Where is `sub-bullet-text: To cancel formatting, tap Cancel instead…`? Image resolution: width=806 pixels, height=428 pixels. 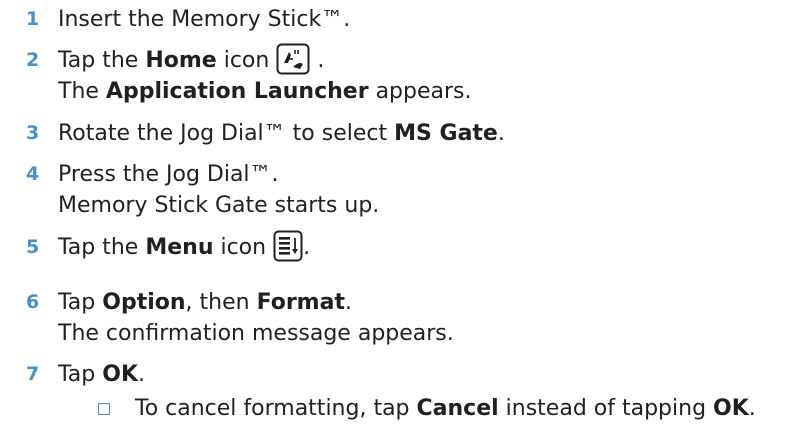
sub-bullet-text: To cancel formatting, tap Cancel instead… is located at coordinates (445, 408).